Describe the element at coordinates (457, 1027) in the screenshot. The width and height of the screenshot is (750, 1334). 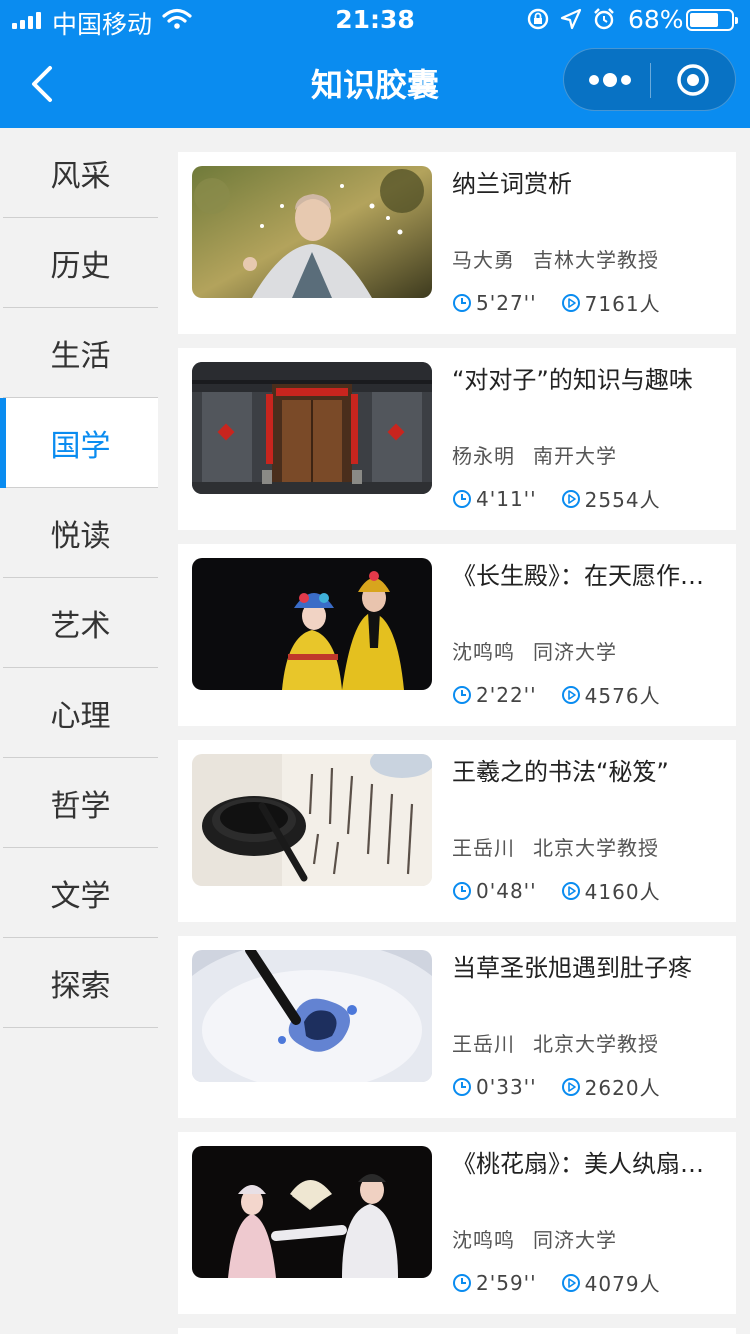
I see `list-item: 当草圣张旭遇到肚子疼 王岳川 北京大学教授 0'33'' 2620人` at that location.